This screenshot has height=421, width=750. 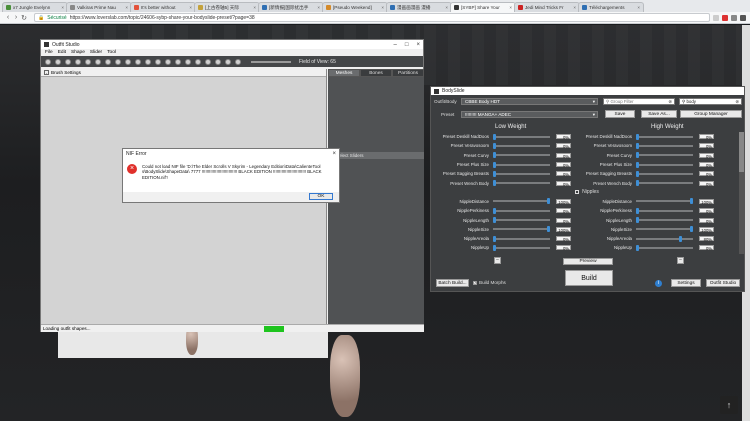 I want to click on browser-tab: [上古卷轴5] 天际 ×, so click(x=227, y=7).